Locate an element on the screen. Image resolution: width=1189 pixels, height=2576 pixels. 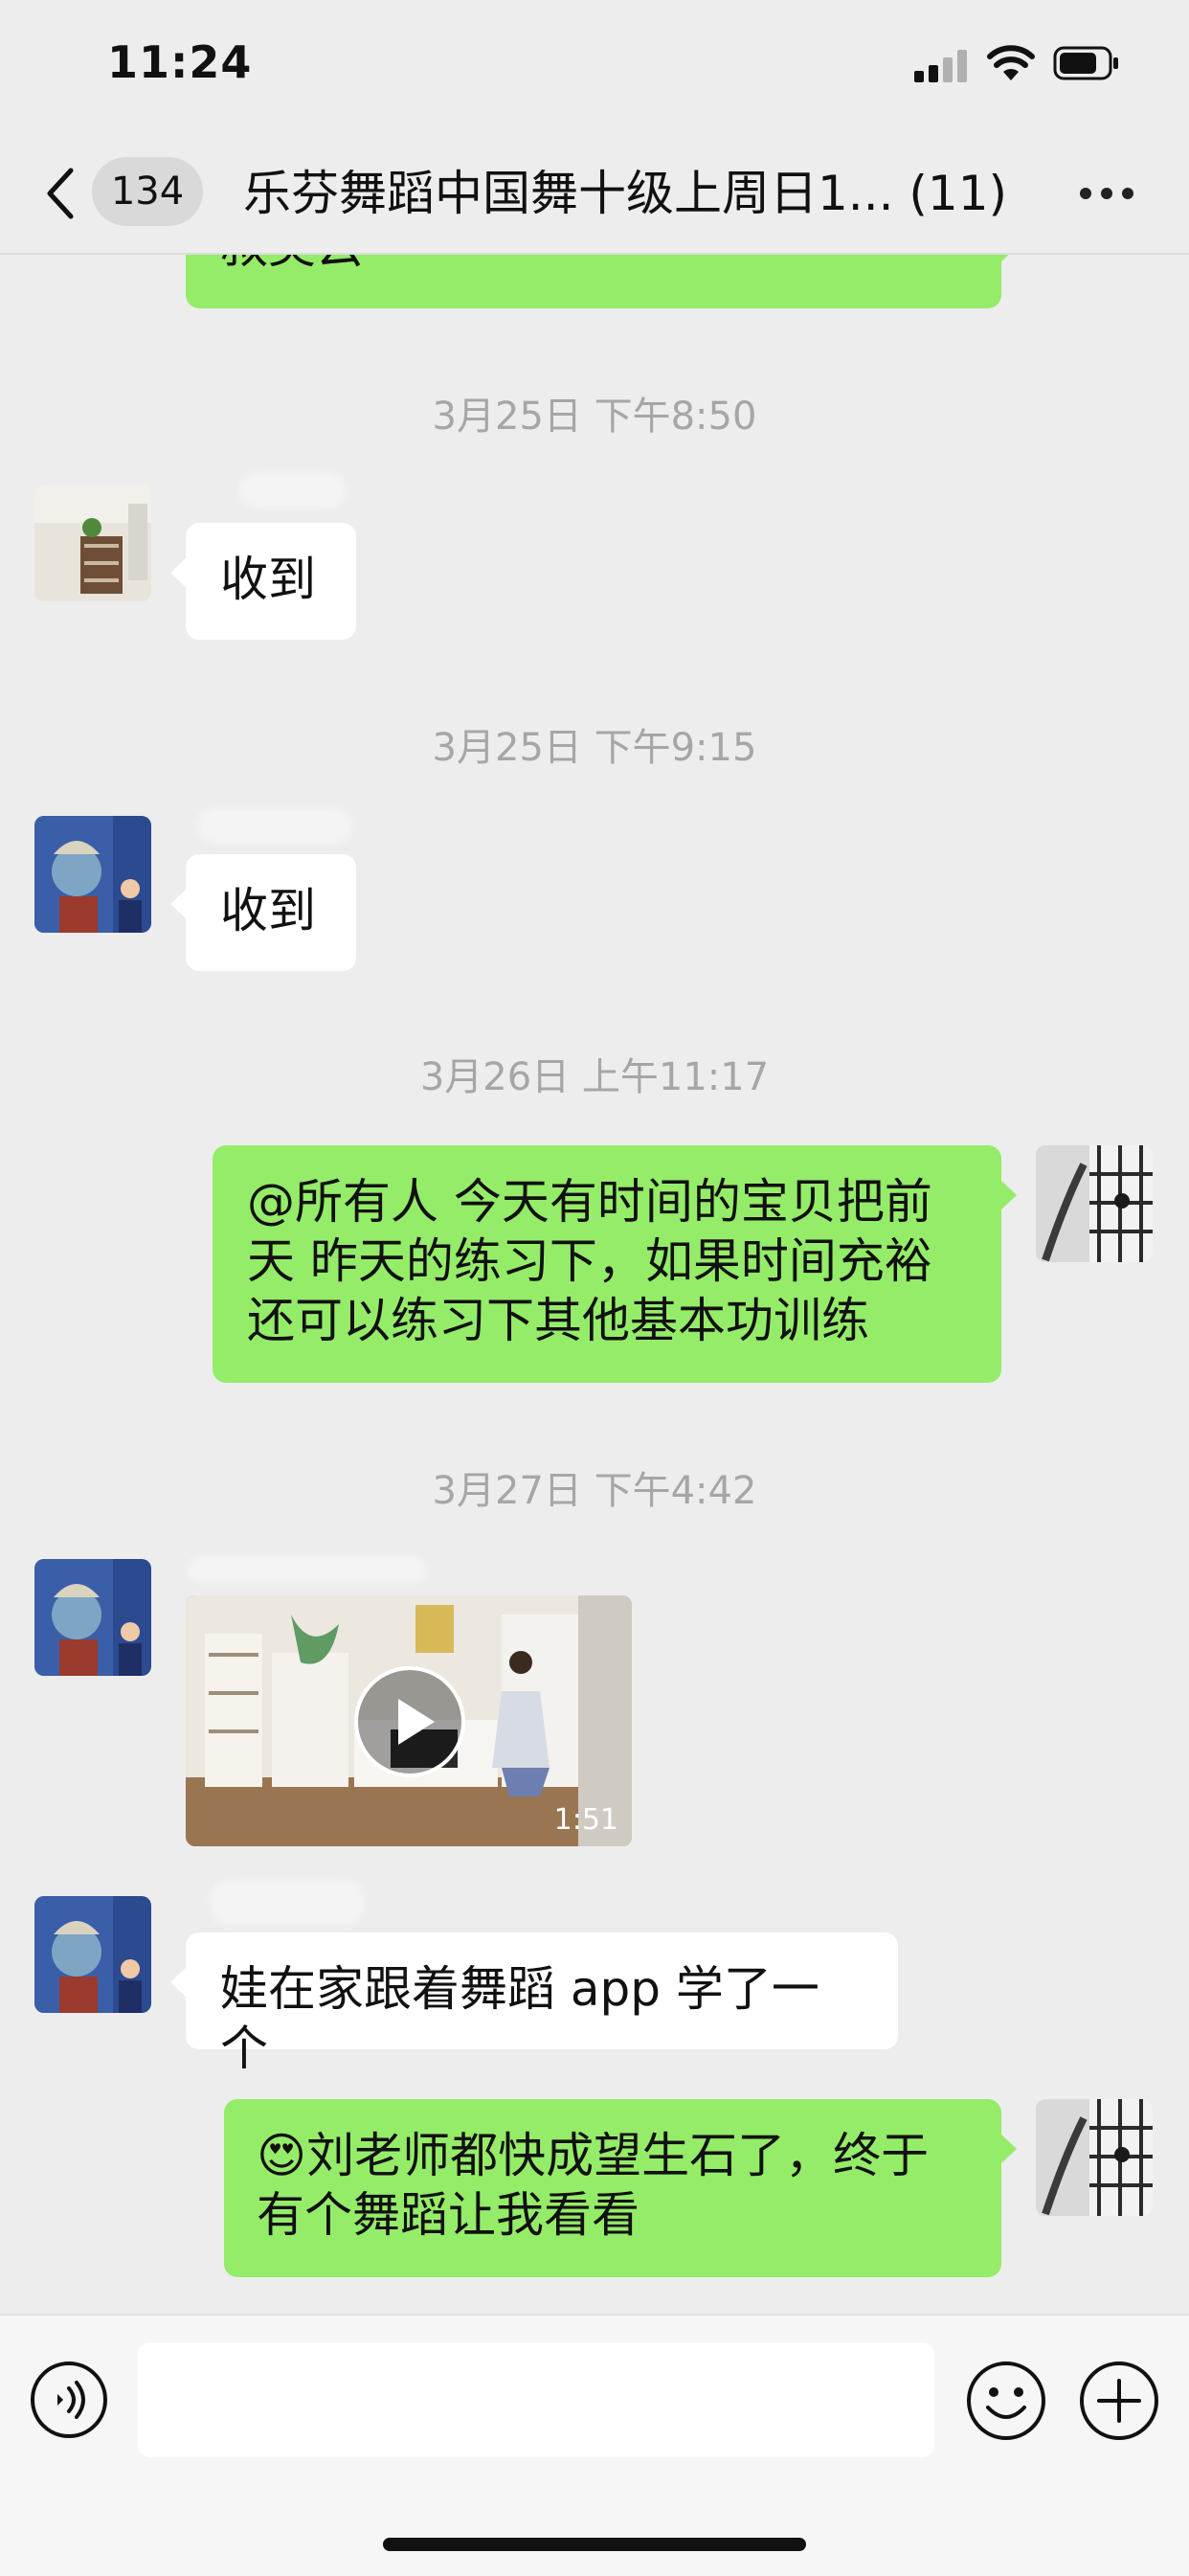
timestamp: 3月26日 上午11:17 is located at coordinates (594, 1077).